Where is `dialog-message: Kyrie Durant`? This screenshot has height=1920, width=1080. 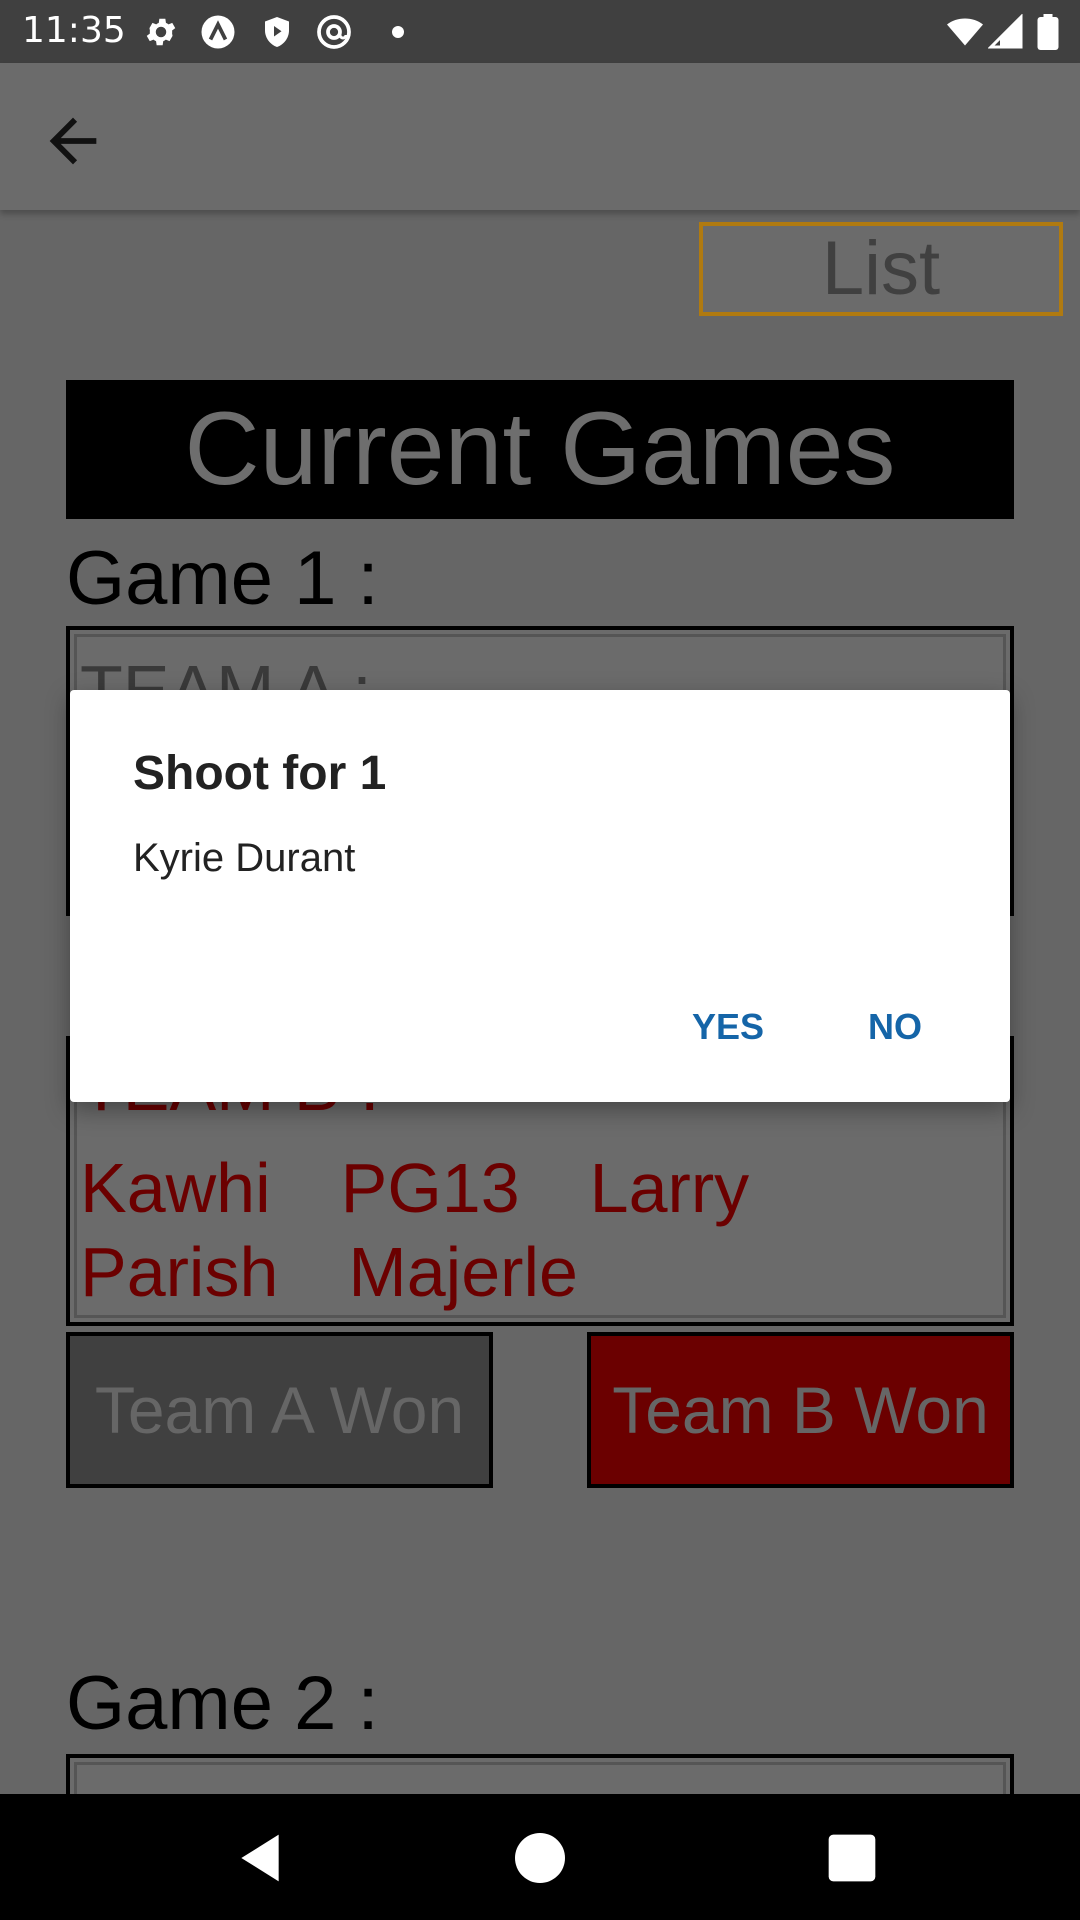 dialog-message: Kyrie Durant is located at coordinates (244, 858).